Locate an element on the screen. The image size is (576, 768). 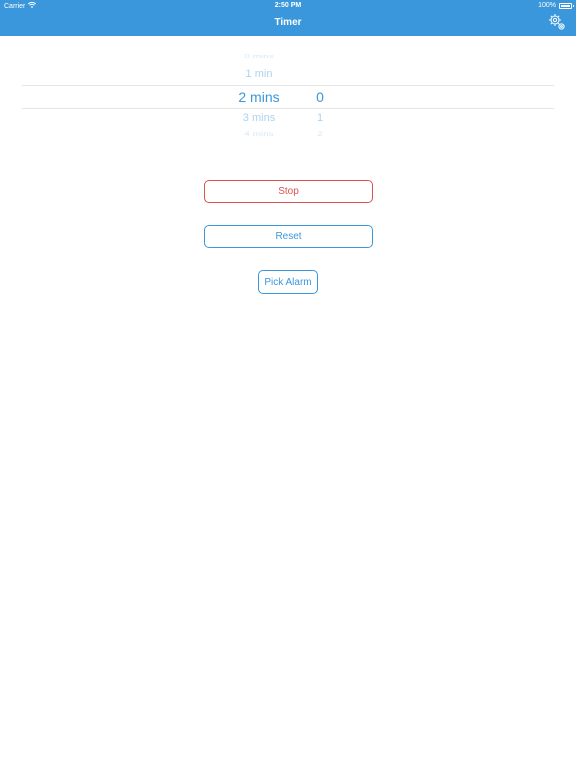
settings-button is located at coordinates (557, 22).